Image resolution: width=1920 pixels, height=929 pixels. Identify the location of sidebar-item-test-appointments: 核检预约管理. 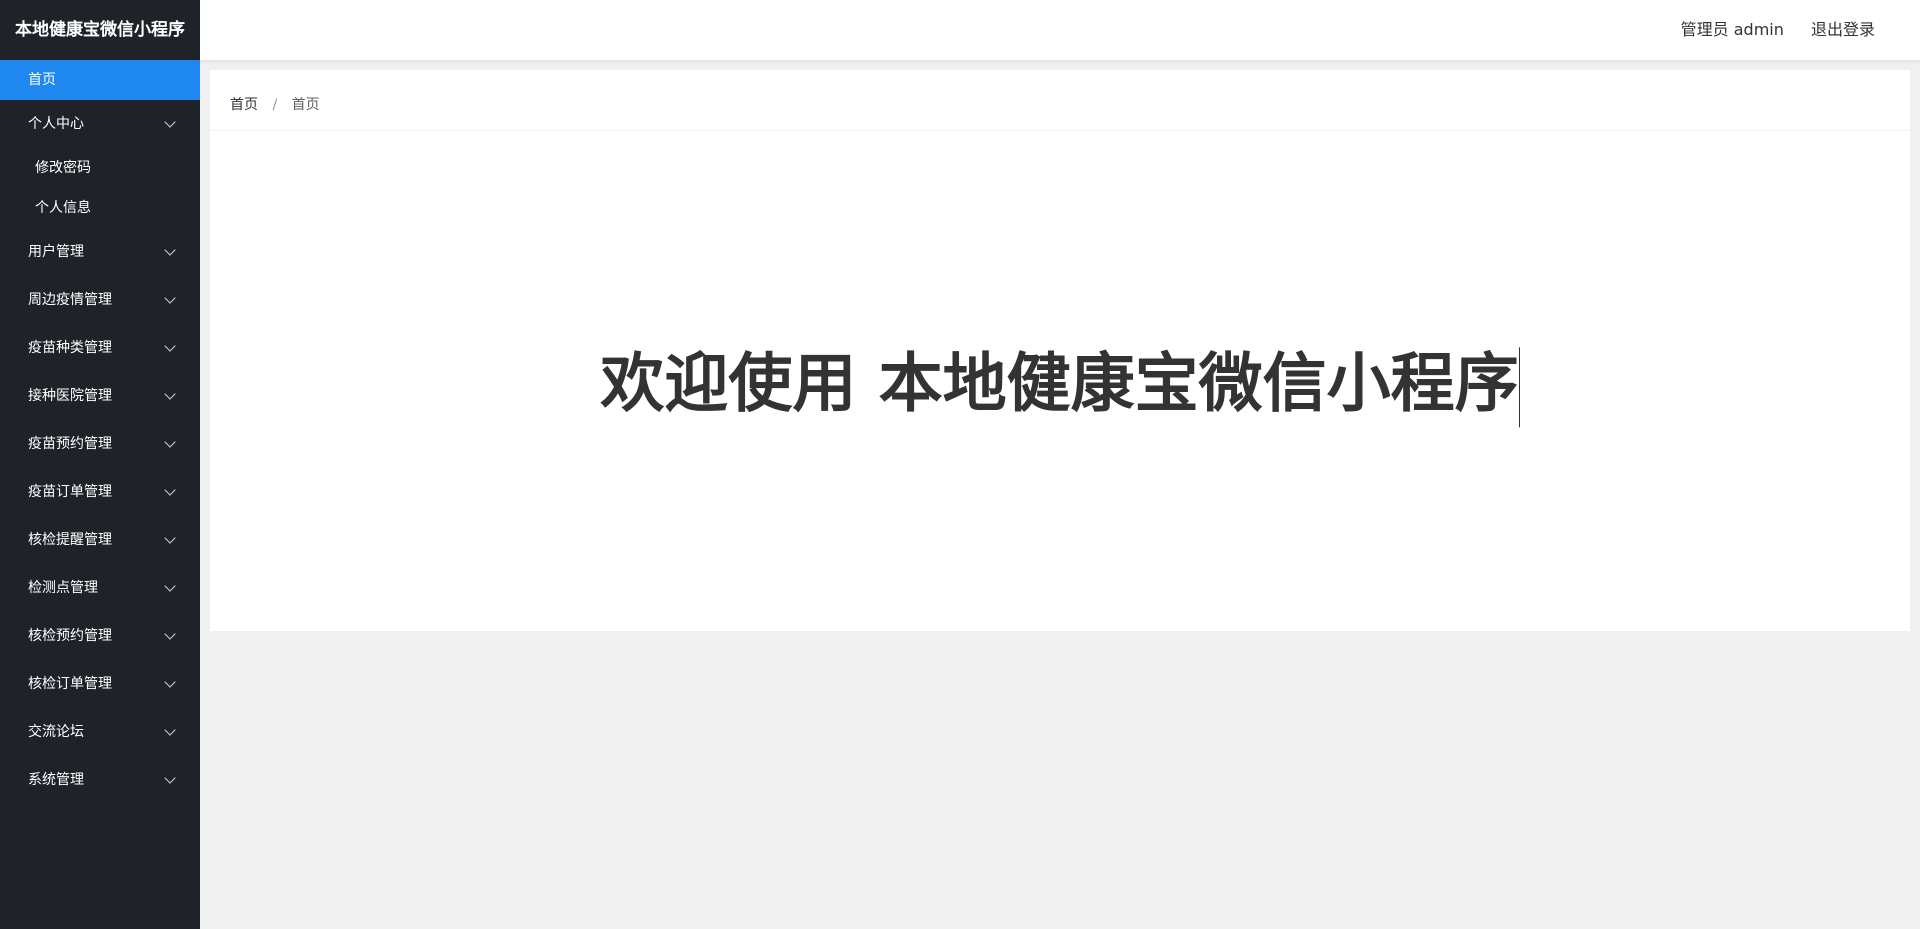
(100, 636).